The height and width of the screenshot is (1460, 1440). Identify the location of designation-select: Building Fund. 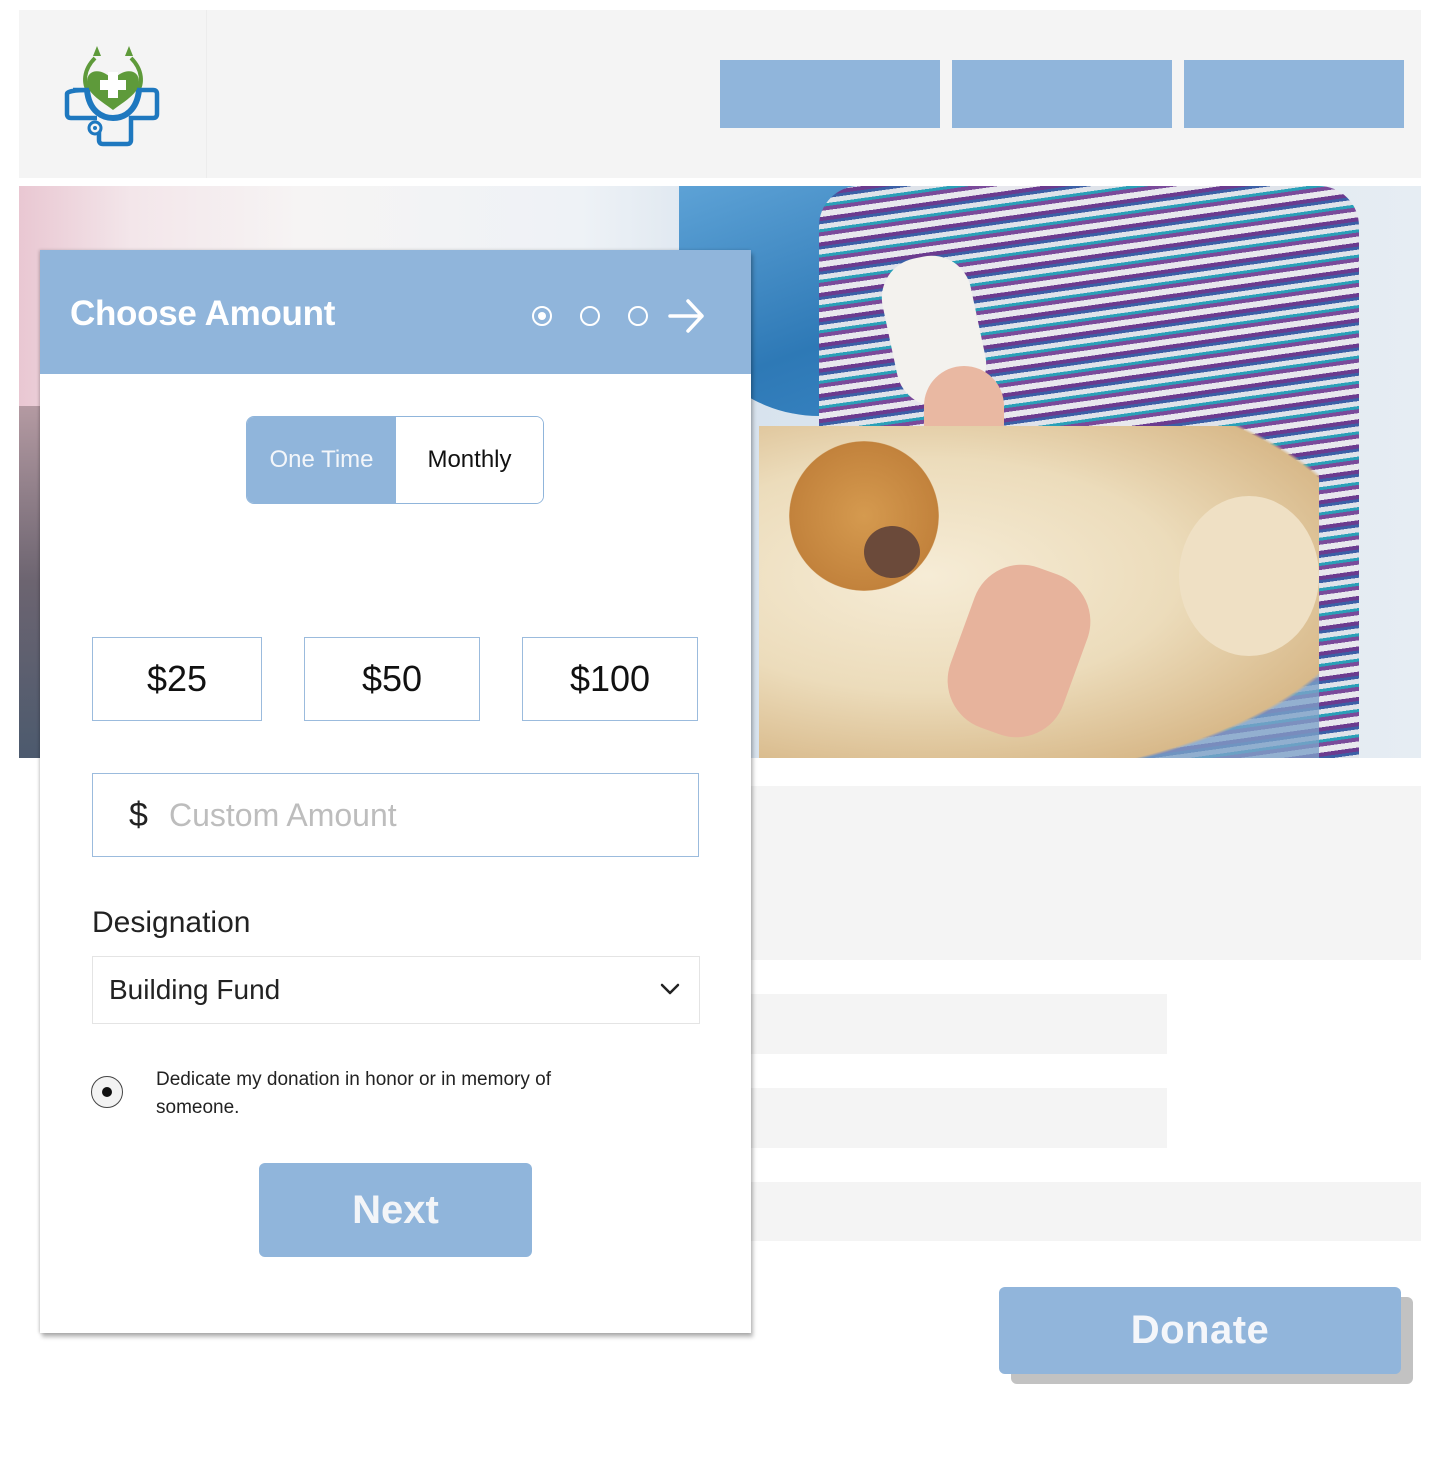
(396, 990).